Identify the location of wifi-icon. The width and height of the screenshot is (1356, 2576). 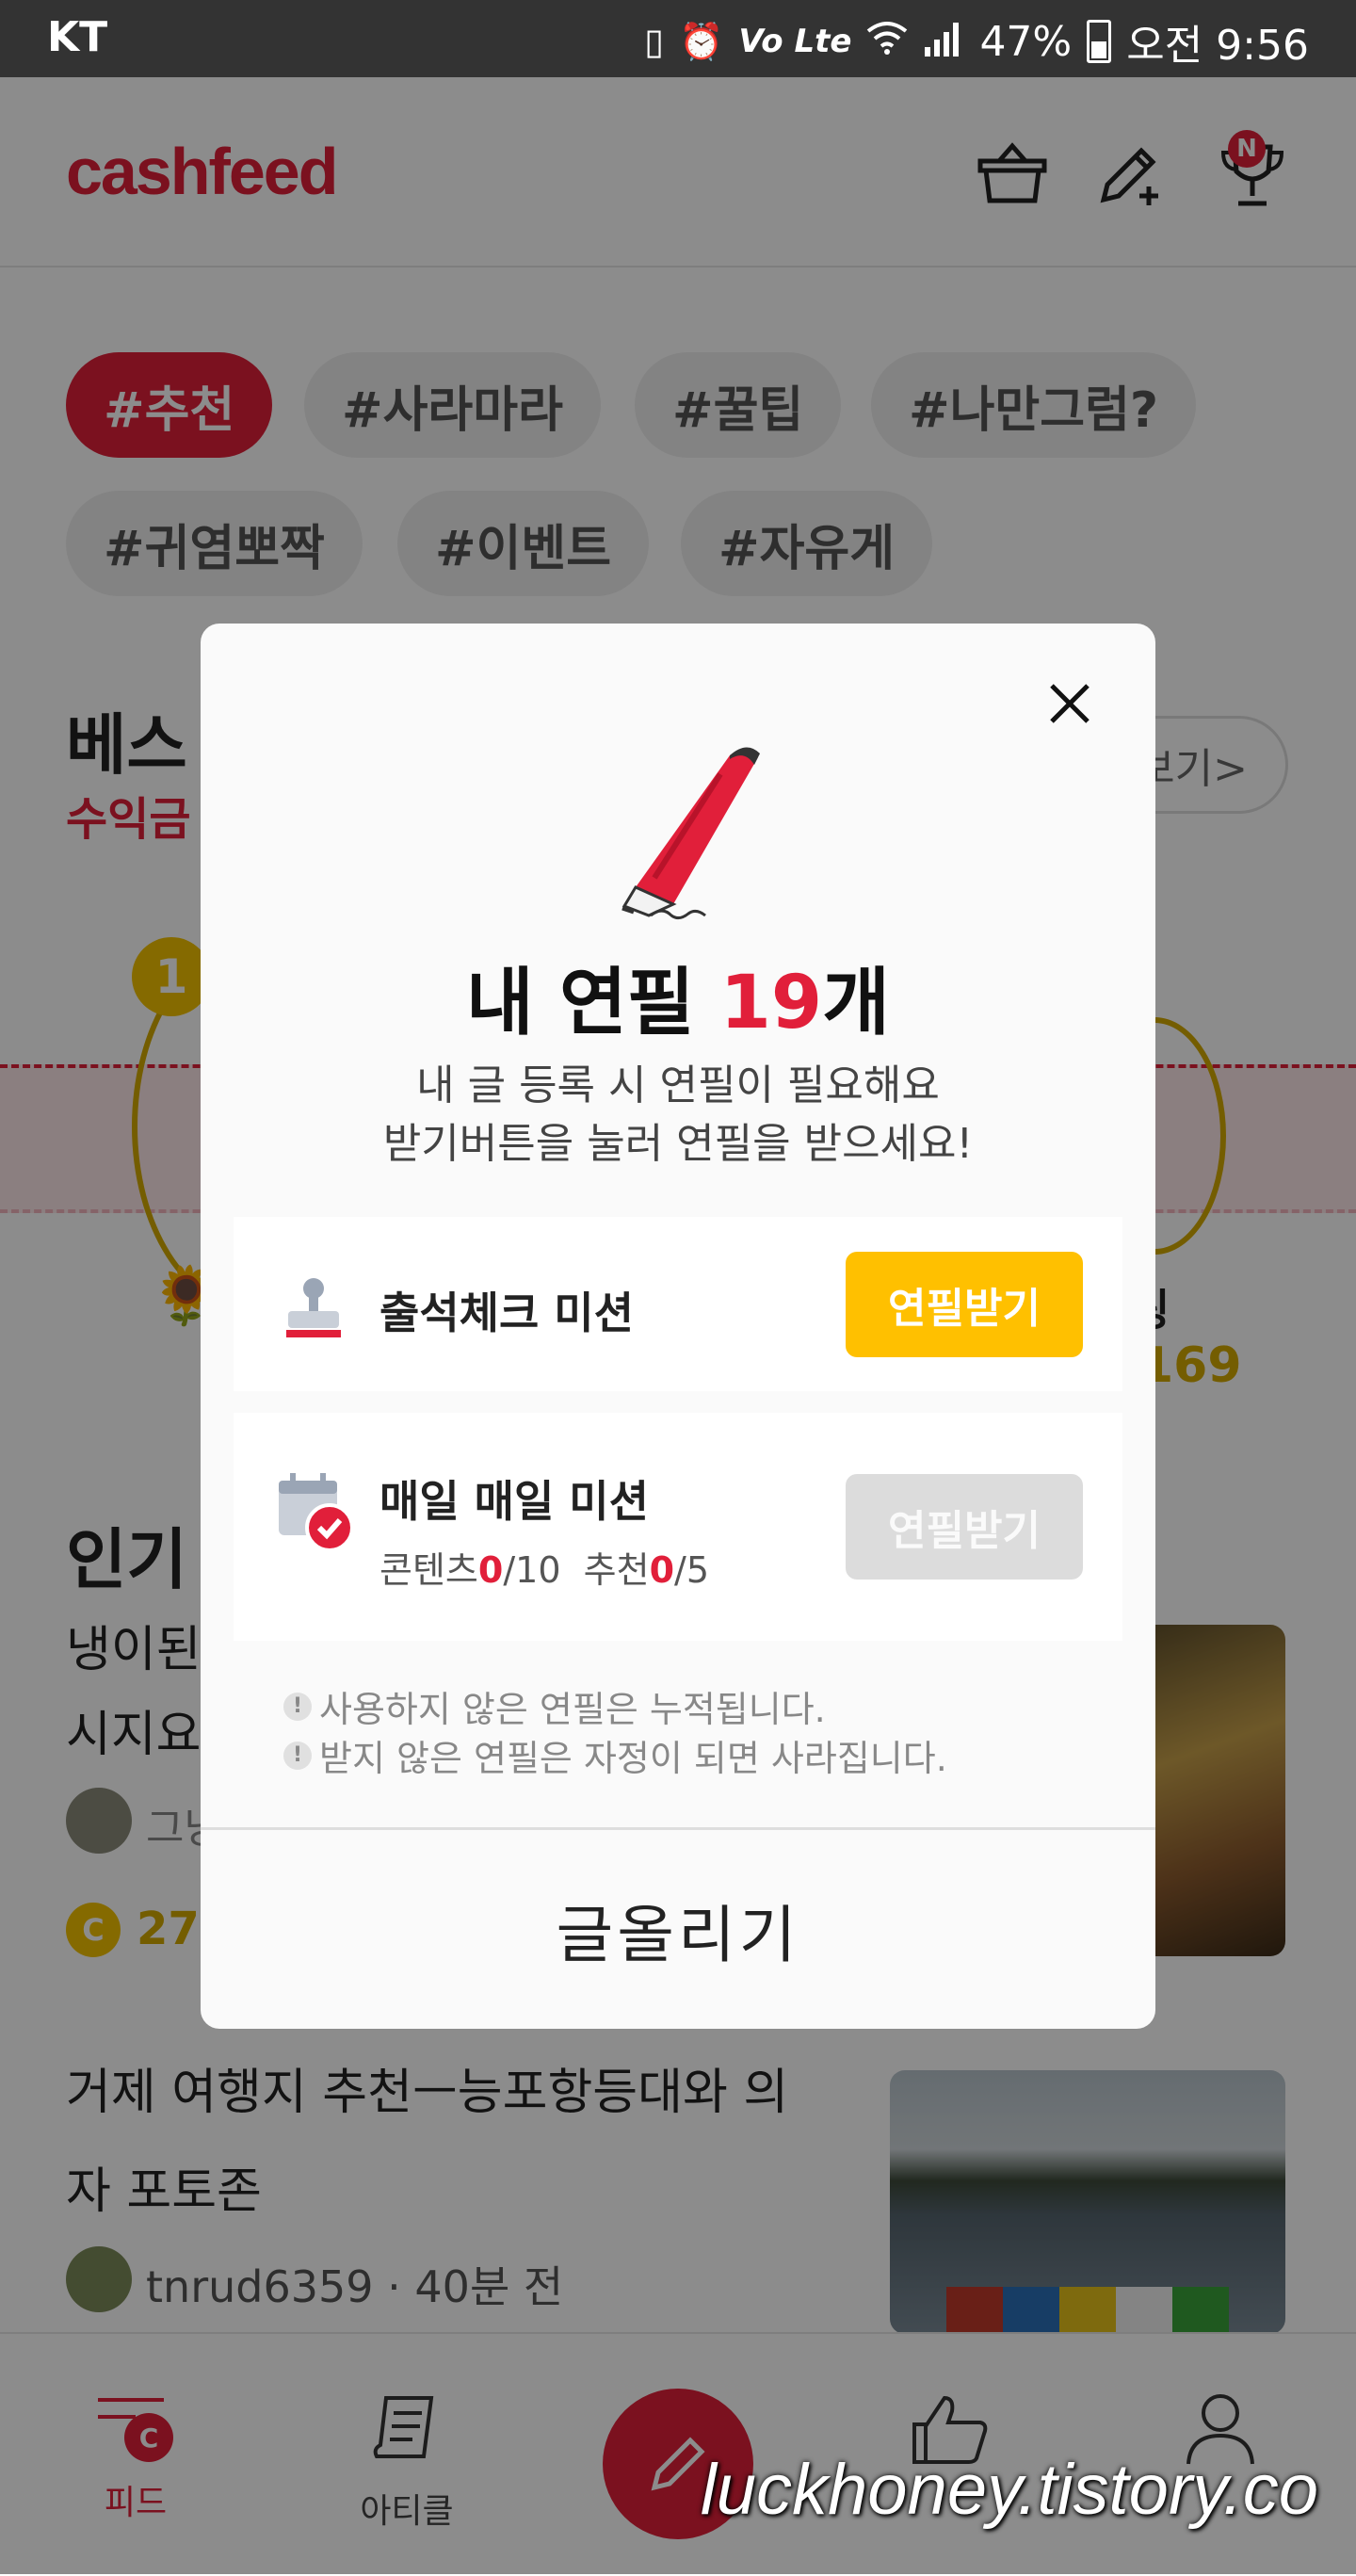
(887, 42).